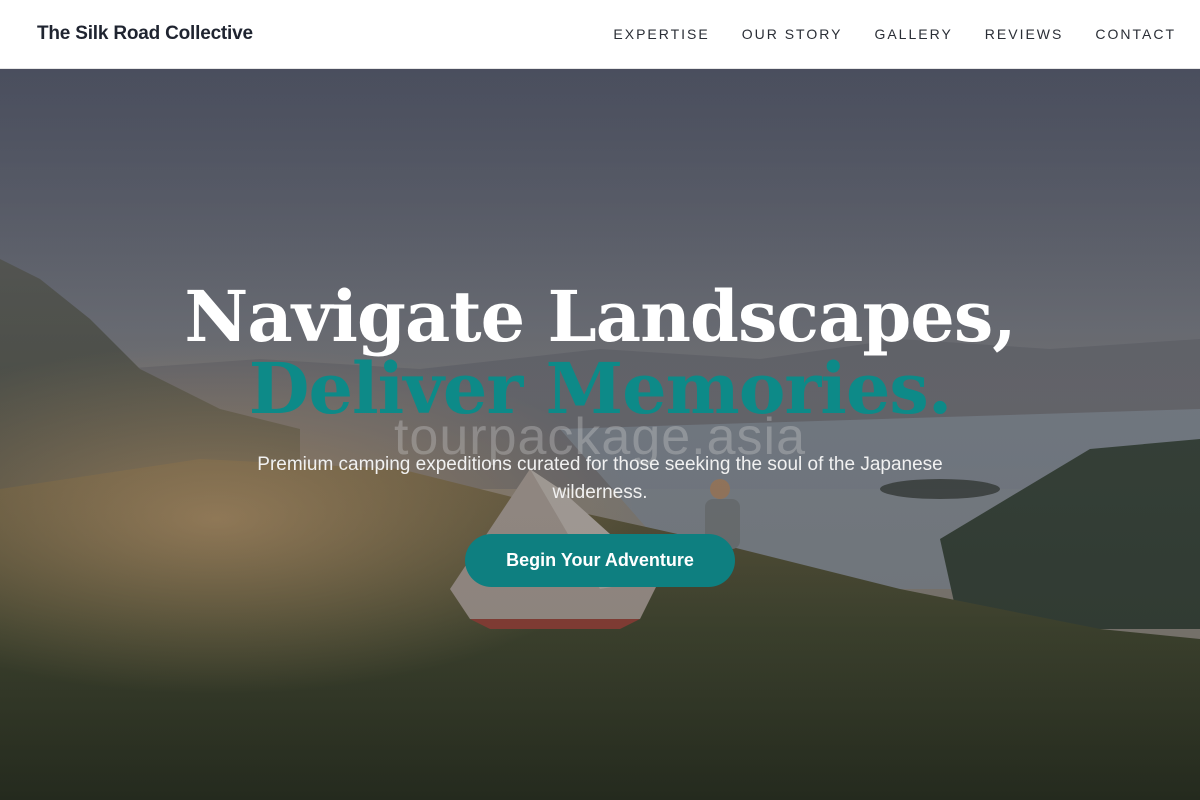  Describe the element at coordinates (145, 34) in the screenshot. I see `brand-logo-text: The Silk Road Collective` at that location.